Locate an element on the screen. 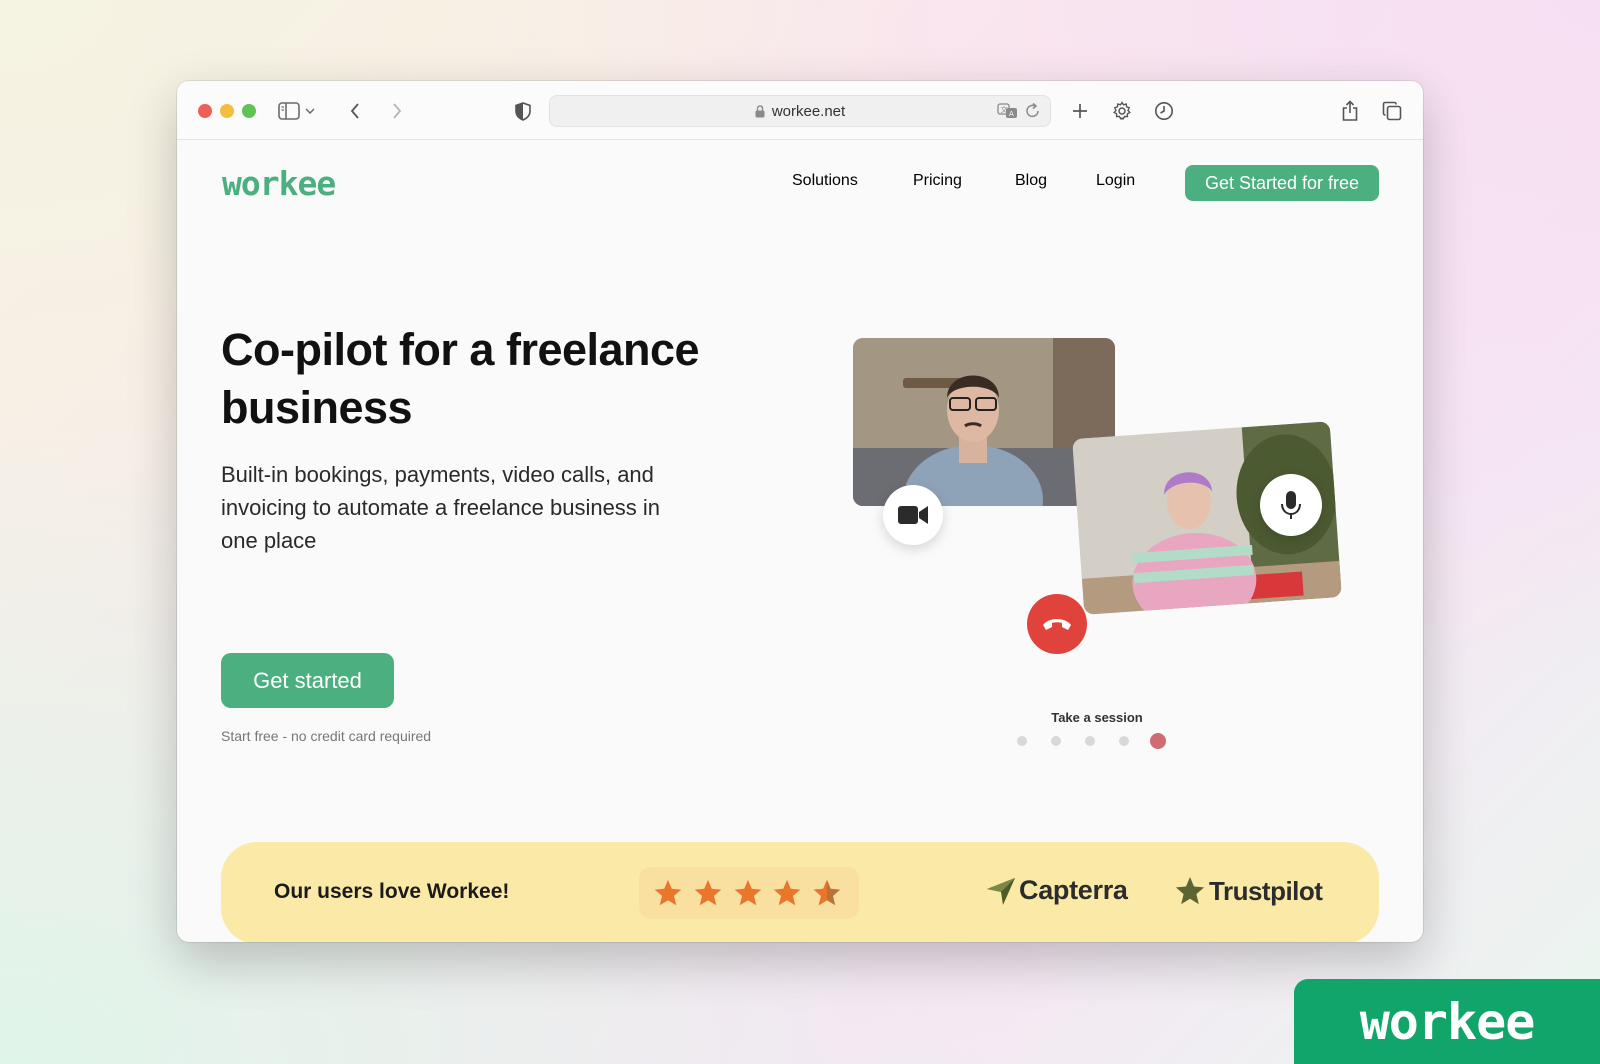 The width and height of the screenshot is (1600, 1064). carousel-dots is located at coordinates (1097, 742).